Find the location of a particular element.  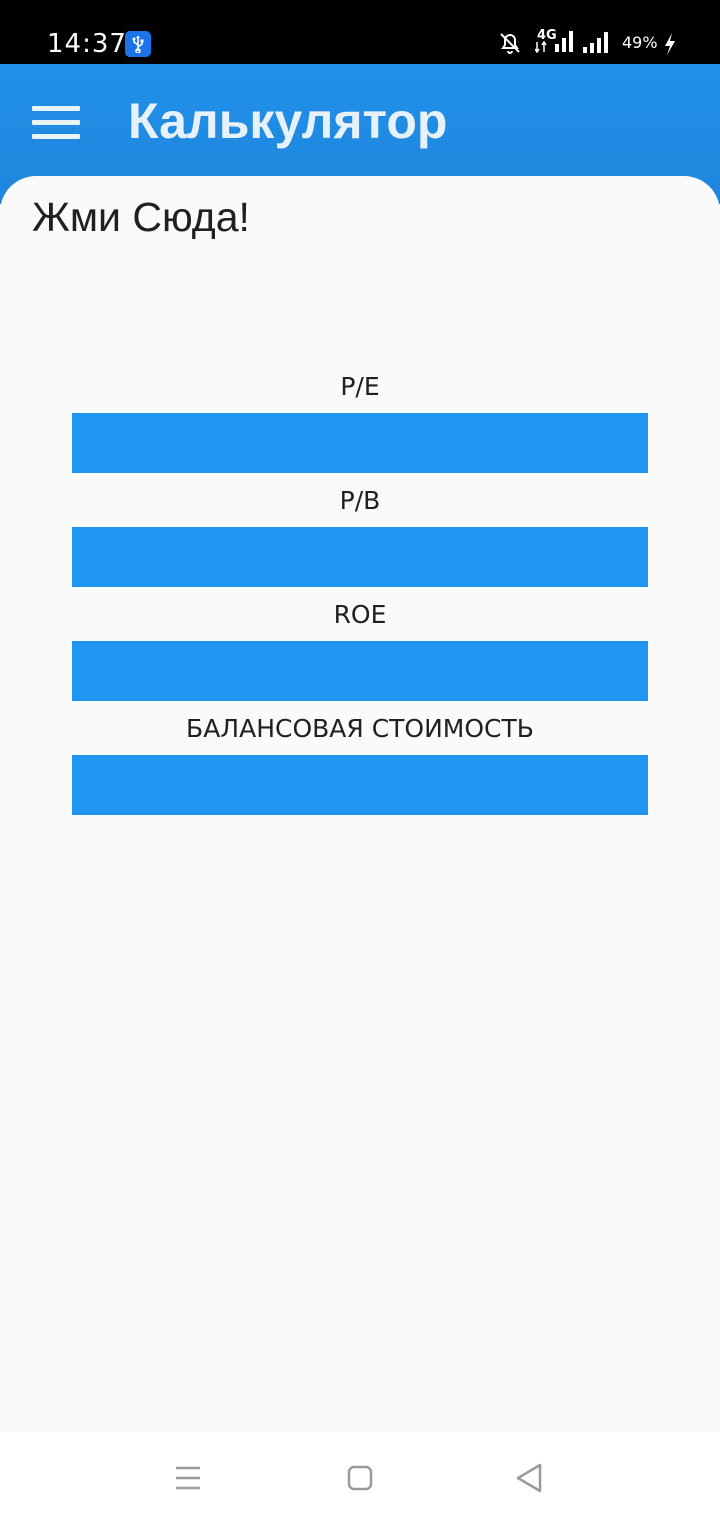

pe-input is located at coordinates (360, 443).